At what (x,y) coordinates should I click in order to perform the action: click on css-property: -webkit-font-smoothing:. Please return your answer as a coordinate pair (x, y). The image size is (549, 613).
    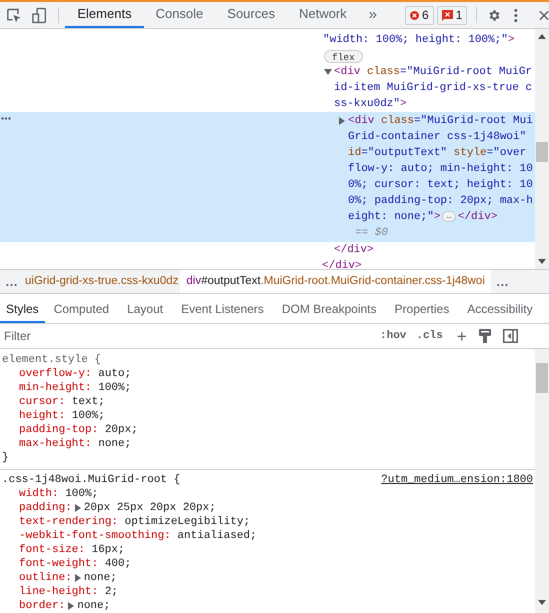
    Looking at the image, I should click on (95, 536).